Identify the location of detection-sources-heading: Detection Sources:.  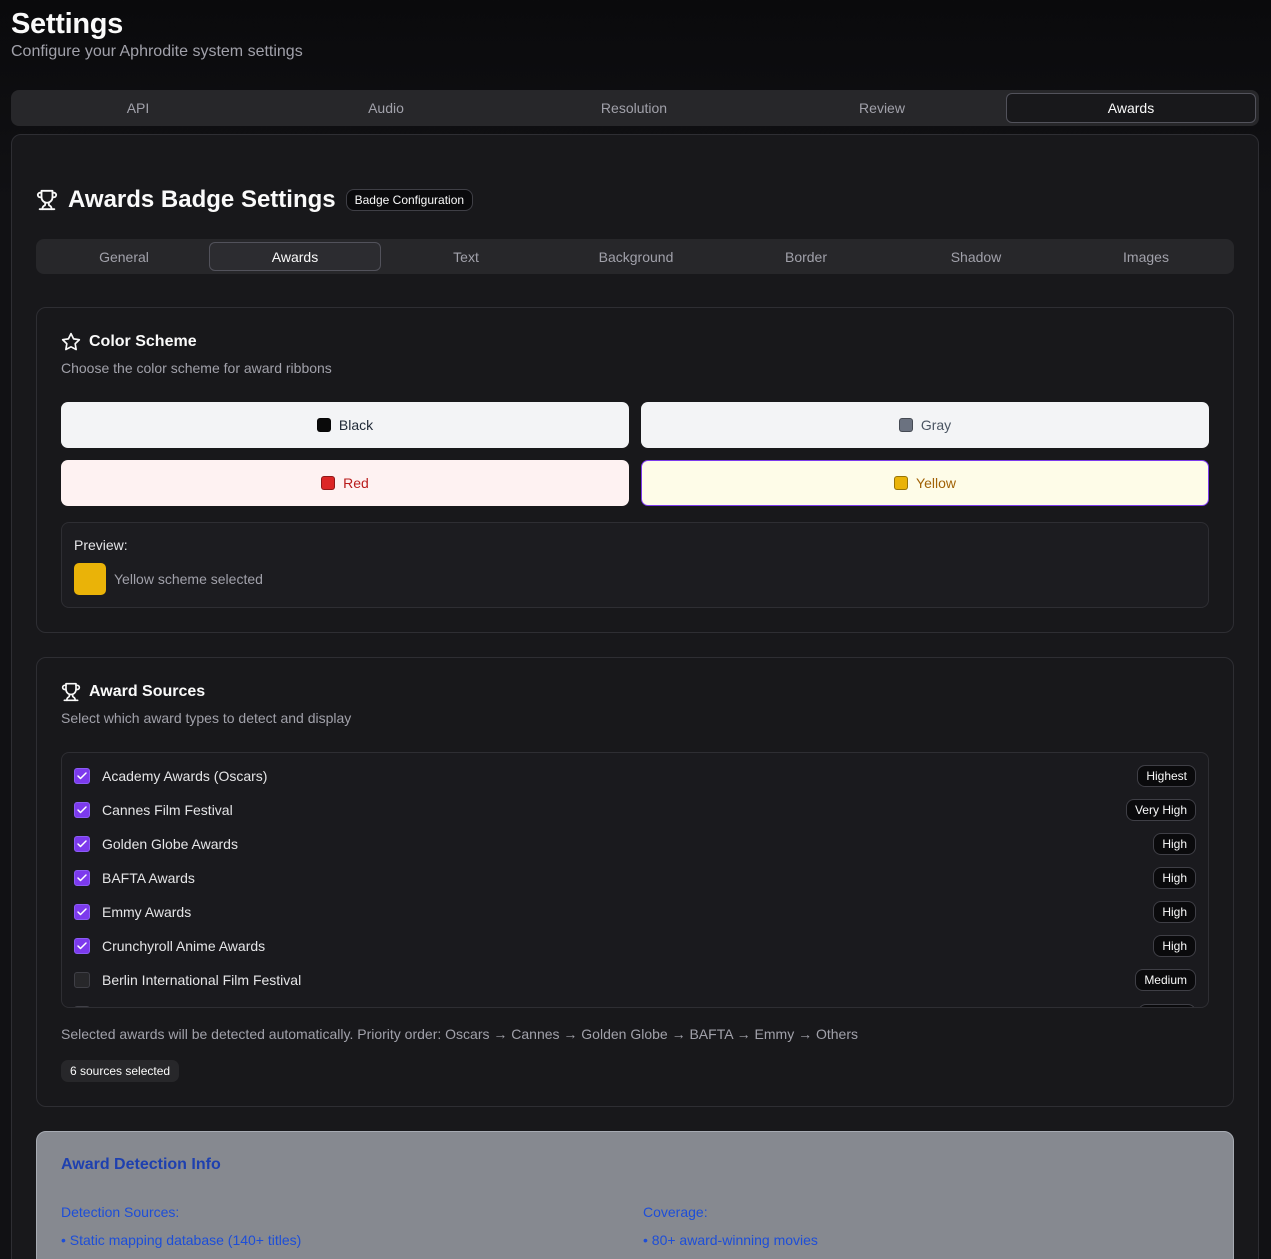
(120, 1212).